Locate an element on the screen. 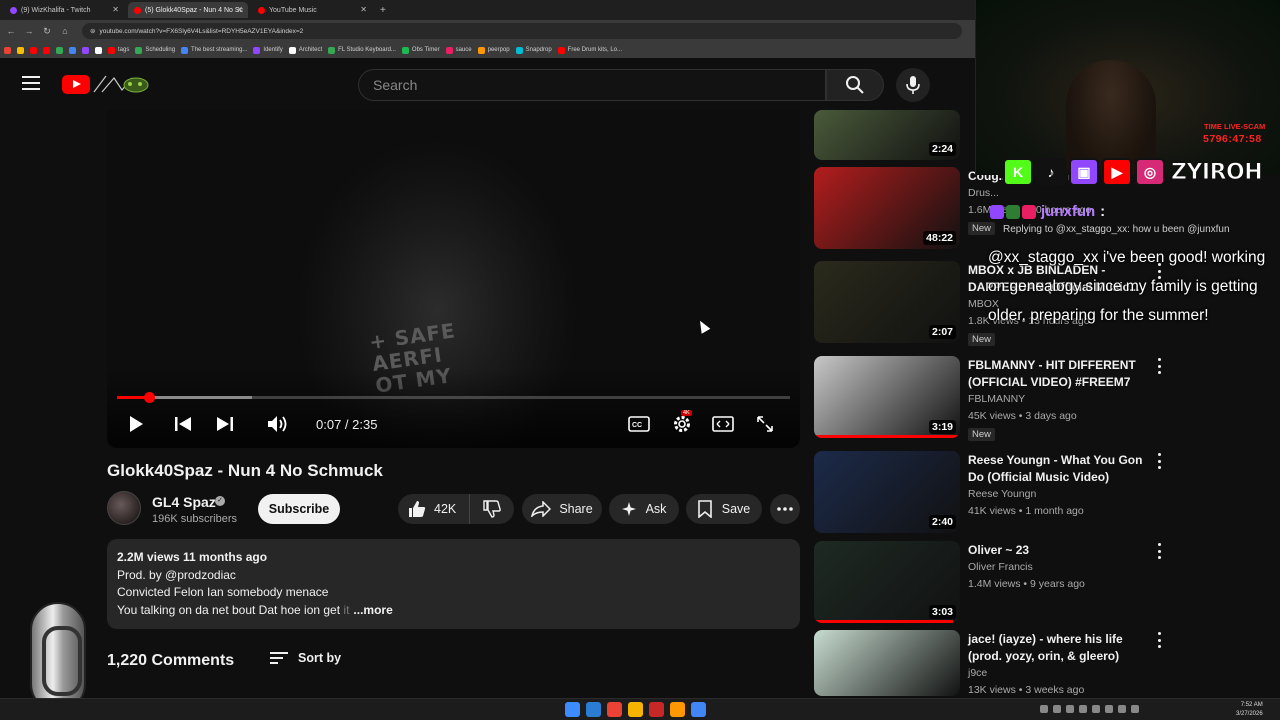 This screenshot has height=720, width=1280. recommendation-channel: Reese Youngn is located at coordinates (1002, 494).